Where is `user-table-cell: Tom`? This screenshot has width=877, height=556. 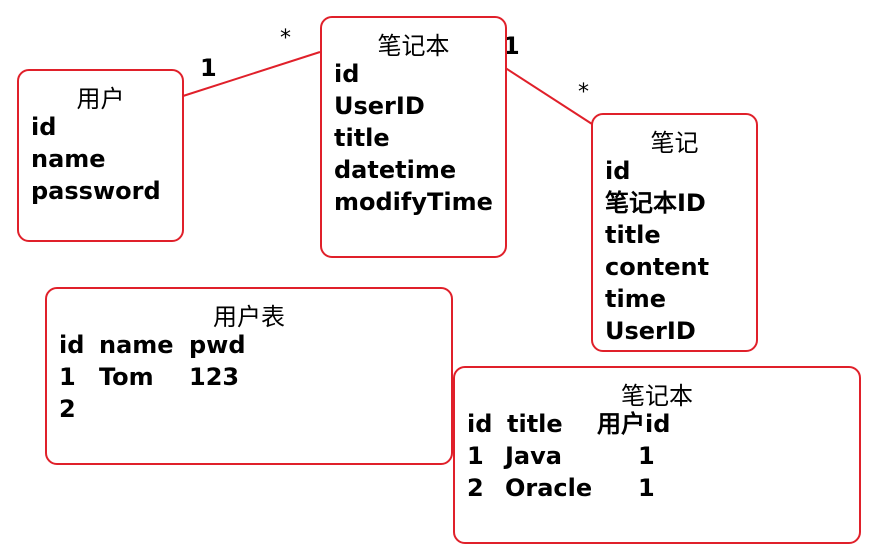
user-table-cell: Tom is located at coordinates (126, 377).